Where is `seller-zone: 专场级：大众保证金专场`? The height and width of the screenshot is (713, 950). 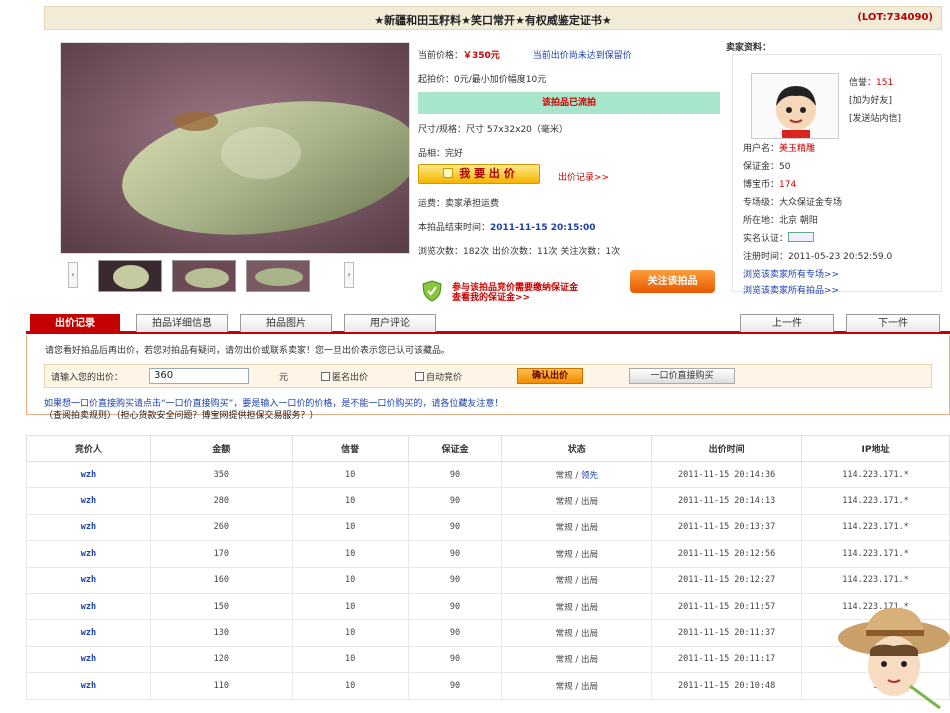
seller-zone: 专场级：大众保证金专场 is located at coordinates (793, 203).